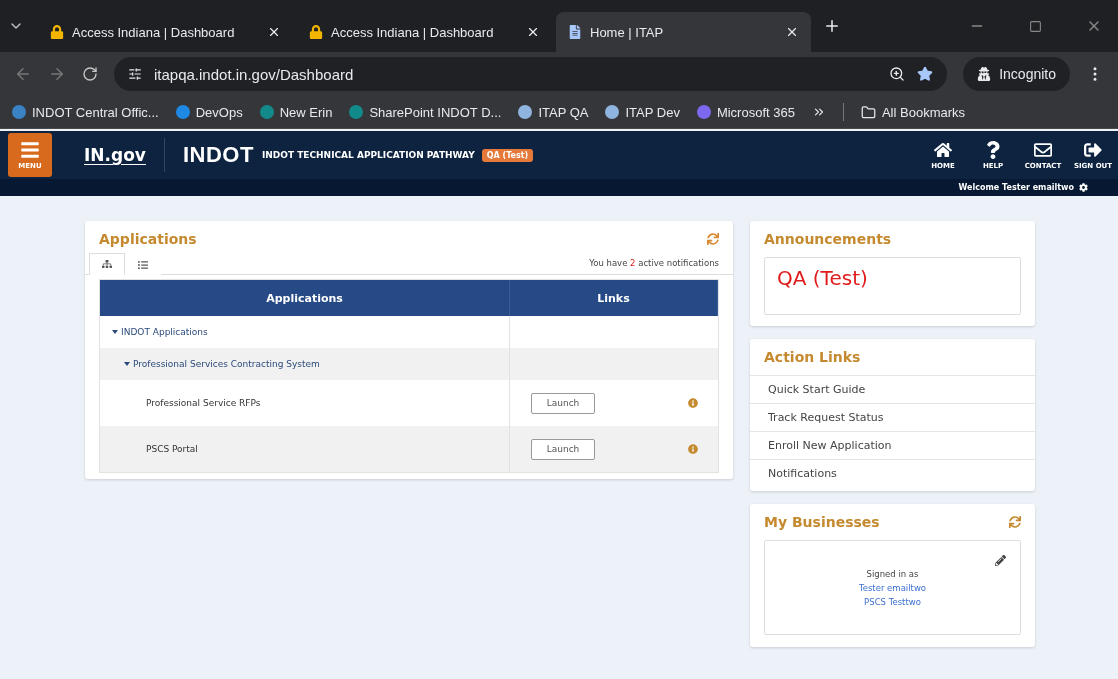 This screenshot has height=679, width=1118. Describe the element at coordinates (57, 74) in the screenshot. I see `forward-icon` at that location.